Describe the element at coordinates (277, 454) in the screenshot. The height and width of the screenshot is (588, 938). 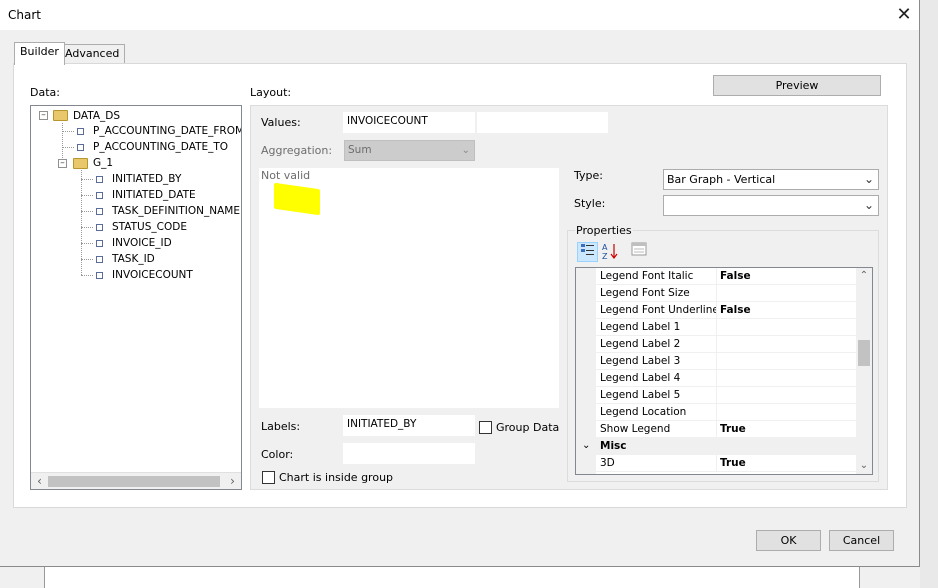
I see `color-label: Color:` at that location.